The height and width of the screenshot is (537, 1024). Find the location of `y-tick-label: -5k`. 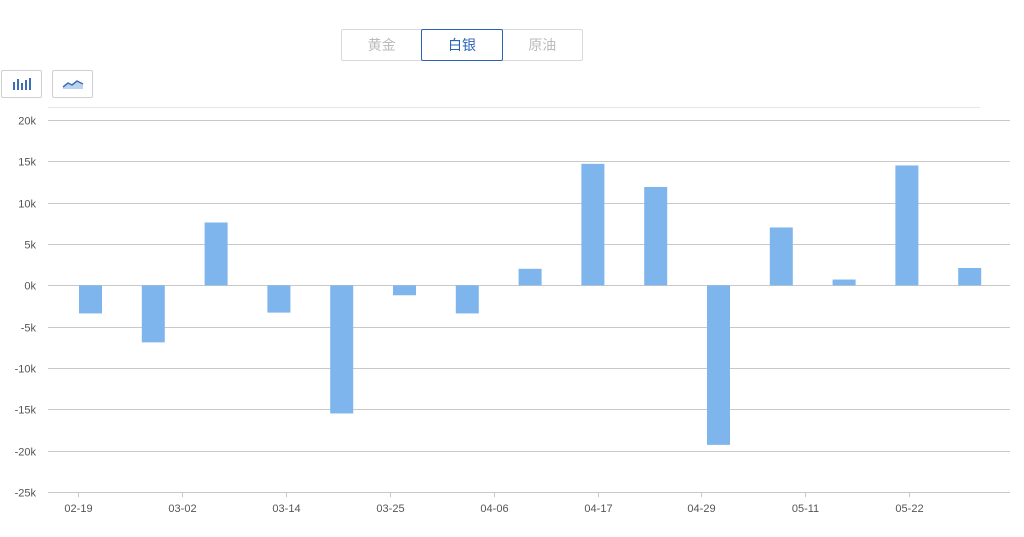

y-tick-label: -5k is located at coordinates (29, 329).